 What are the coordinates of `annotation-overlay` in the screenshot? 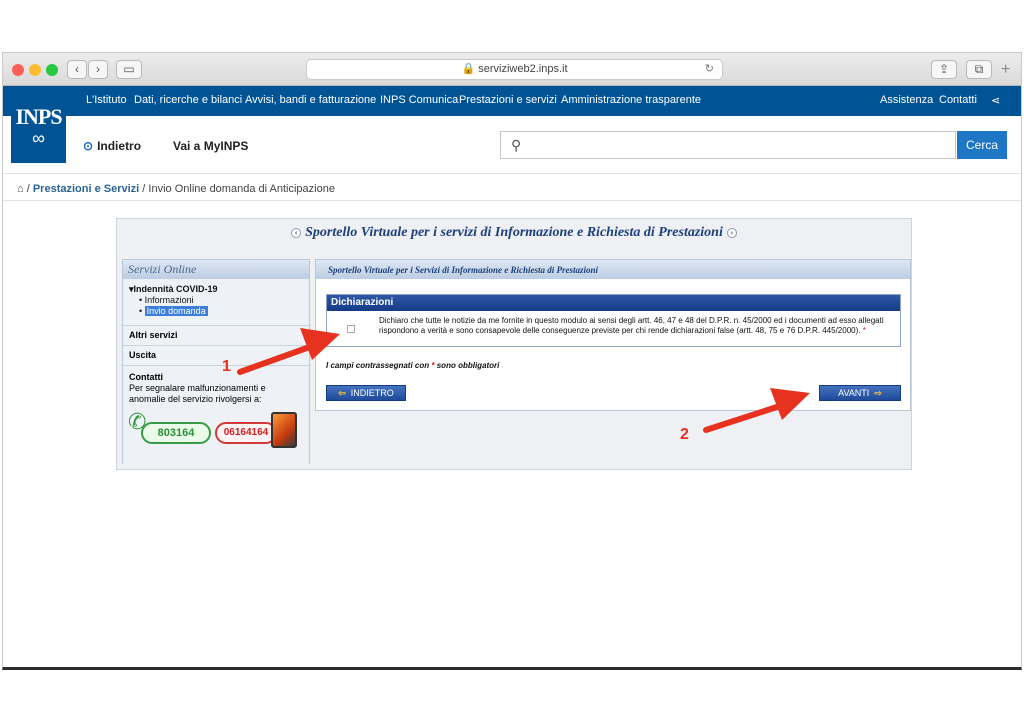 It's located at (523, 380).